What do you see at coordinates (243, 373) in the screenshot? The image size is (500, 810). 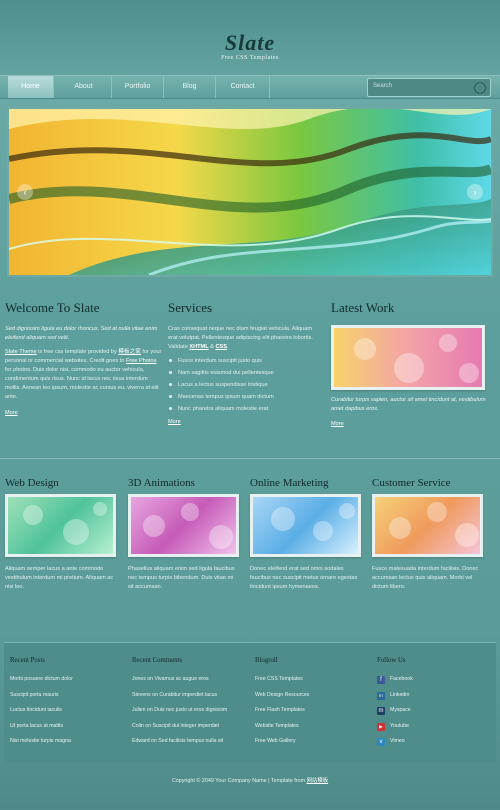 I see `services-list-item: Nam sagittis euismod dui pellentesque` at bounding box center [243, 373].